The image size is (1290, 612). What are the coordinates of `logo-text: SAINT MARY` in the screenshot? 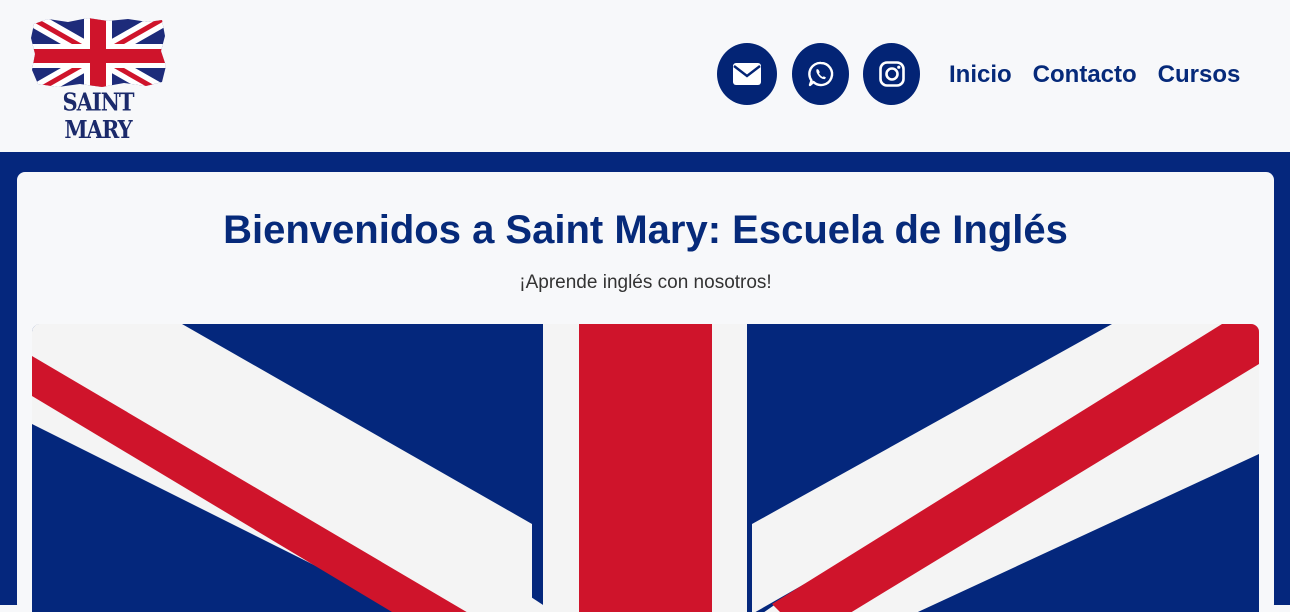 It's located at (98, 115).